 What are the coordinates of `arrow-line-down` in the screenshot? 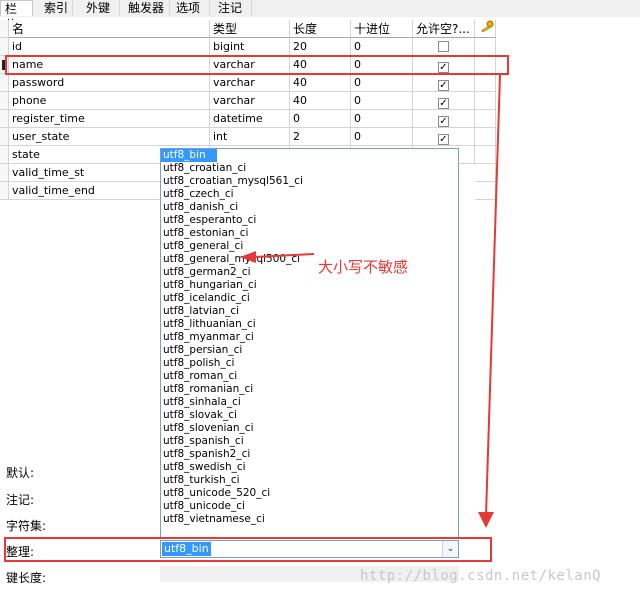 It's located at (493, 295).